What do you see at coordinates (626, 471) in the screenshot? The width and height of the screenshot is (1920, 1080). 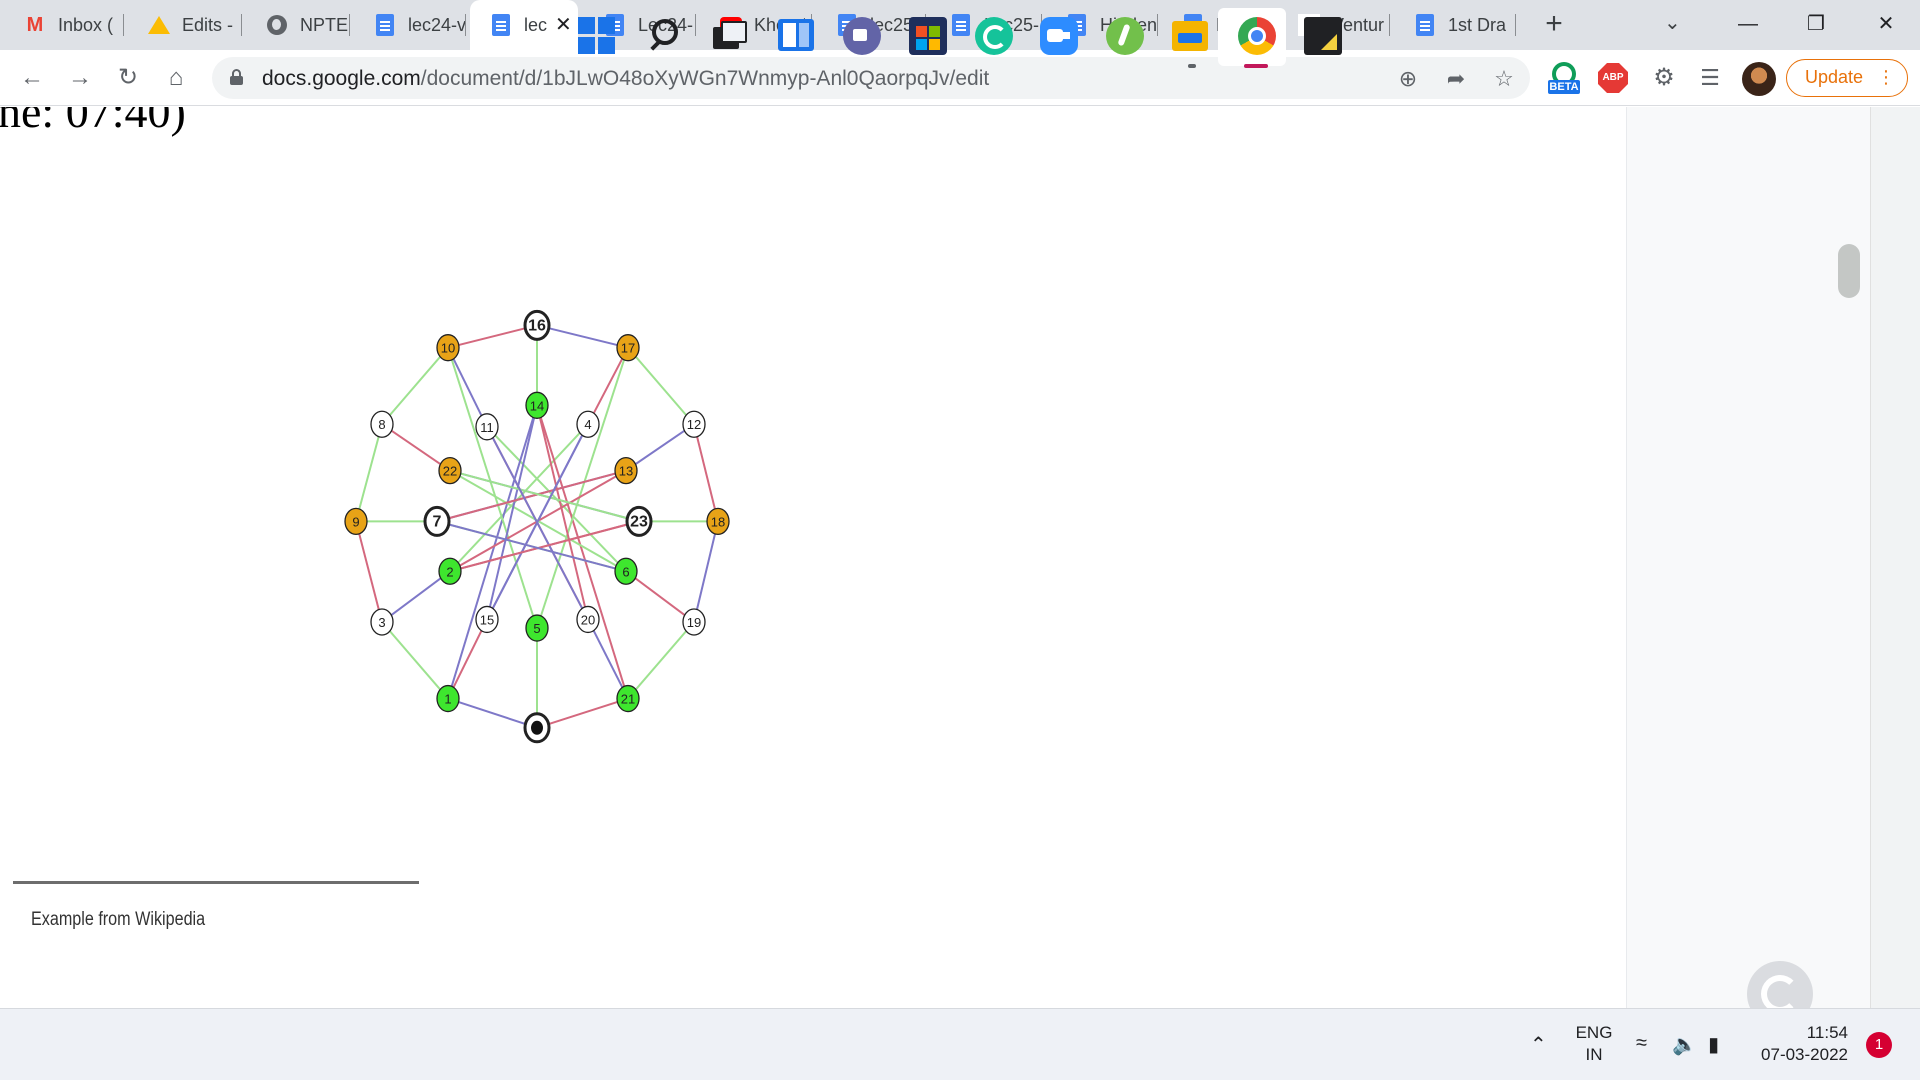 I see `graph-node: 13` at bounding box center [626, 471].